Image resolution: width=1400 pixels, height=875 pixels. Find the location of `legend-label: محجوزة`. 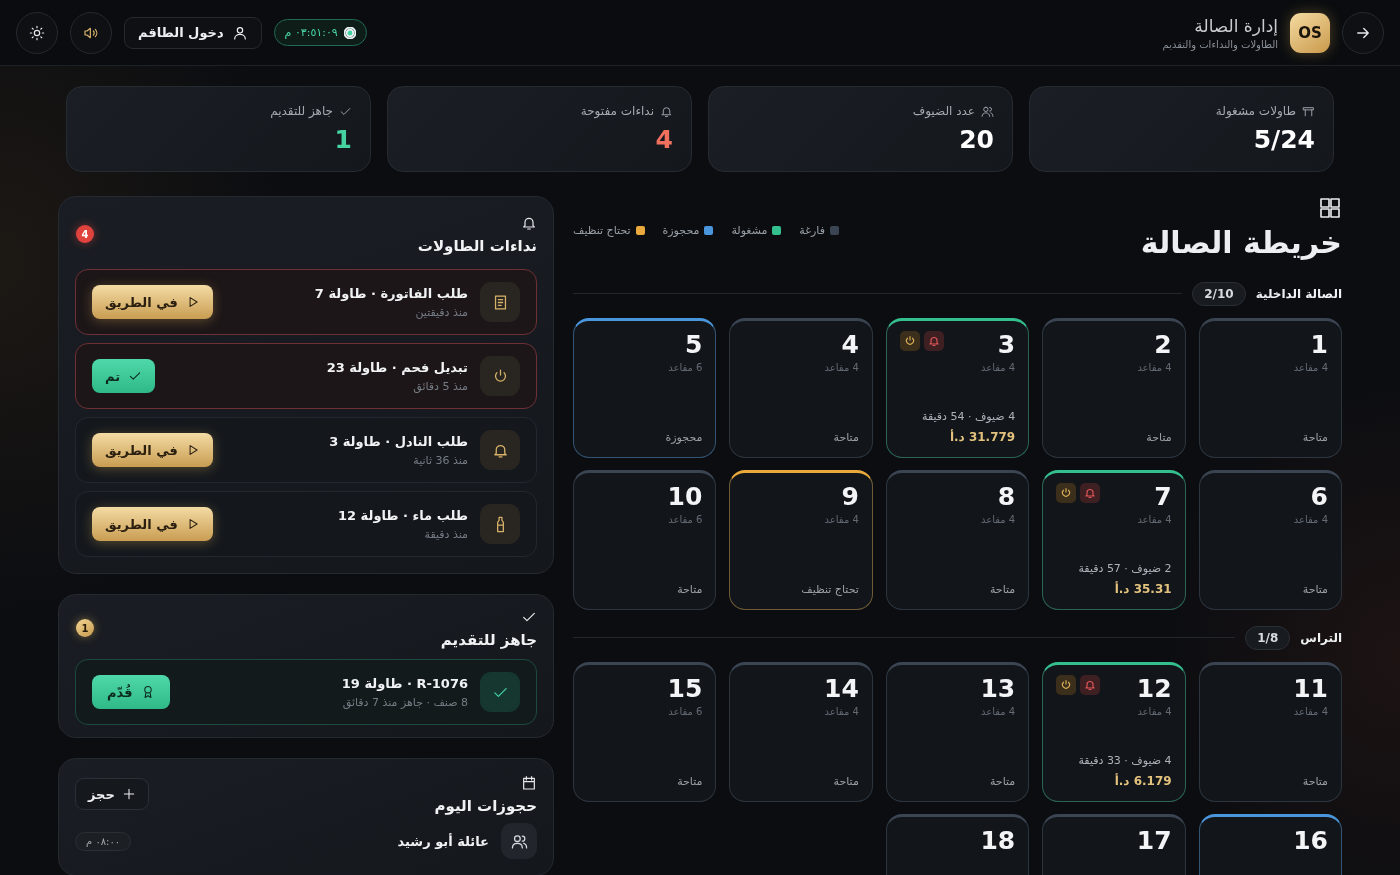

legend-label: محجوزة is located at coordinates (681, 230).